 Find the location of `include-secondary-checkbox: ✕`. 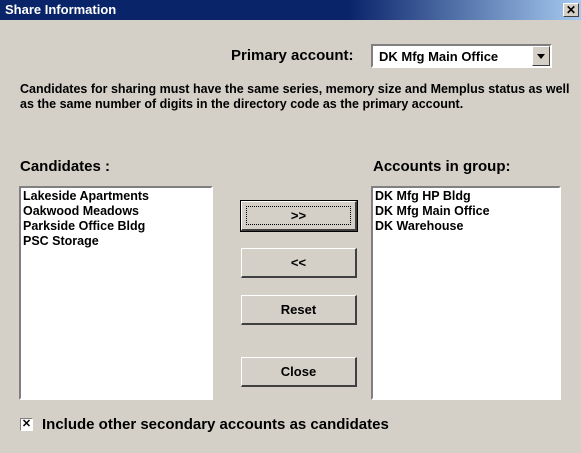

include-secondary-checkbox: ✕ is located at coordinates (26, 424).